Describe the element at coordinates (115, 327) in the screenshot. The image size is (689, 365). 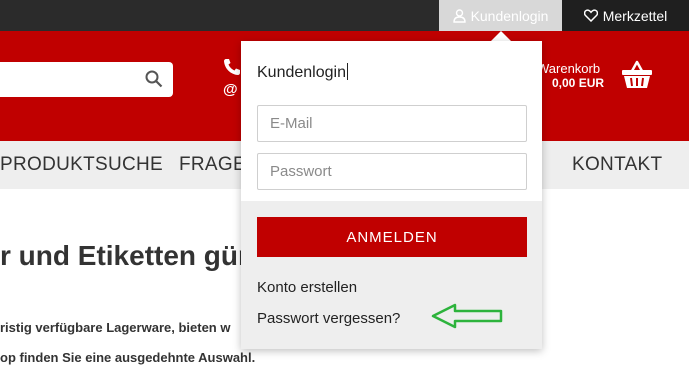
I see `intro-text-line-1: ristig verfügbare Lagerware, bieten w` at that location.